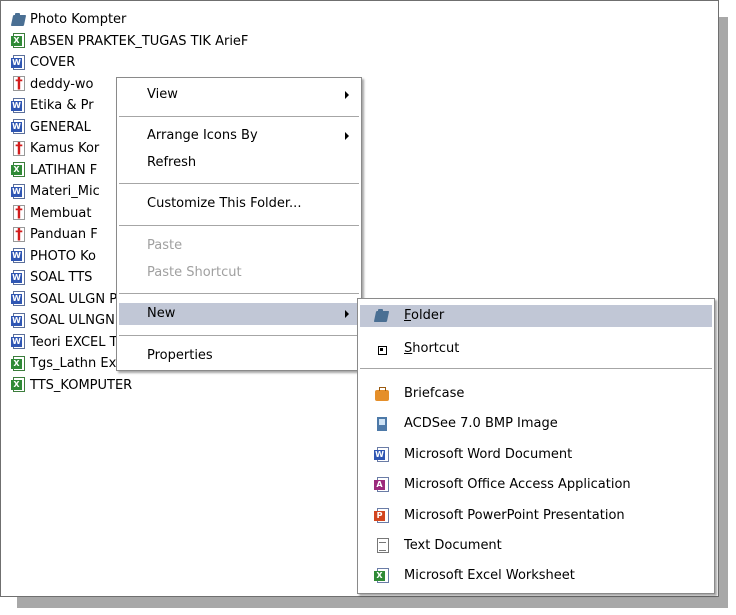 The image size is (736, 615). I want to click on menu-item-label: Microsoft Office Access Application, so click(517, 484).